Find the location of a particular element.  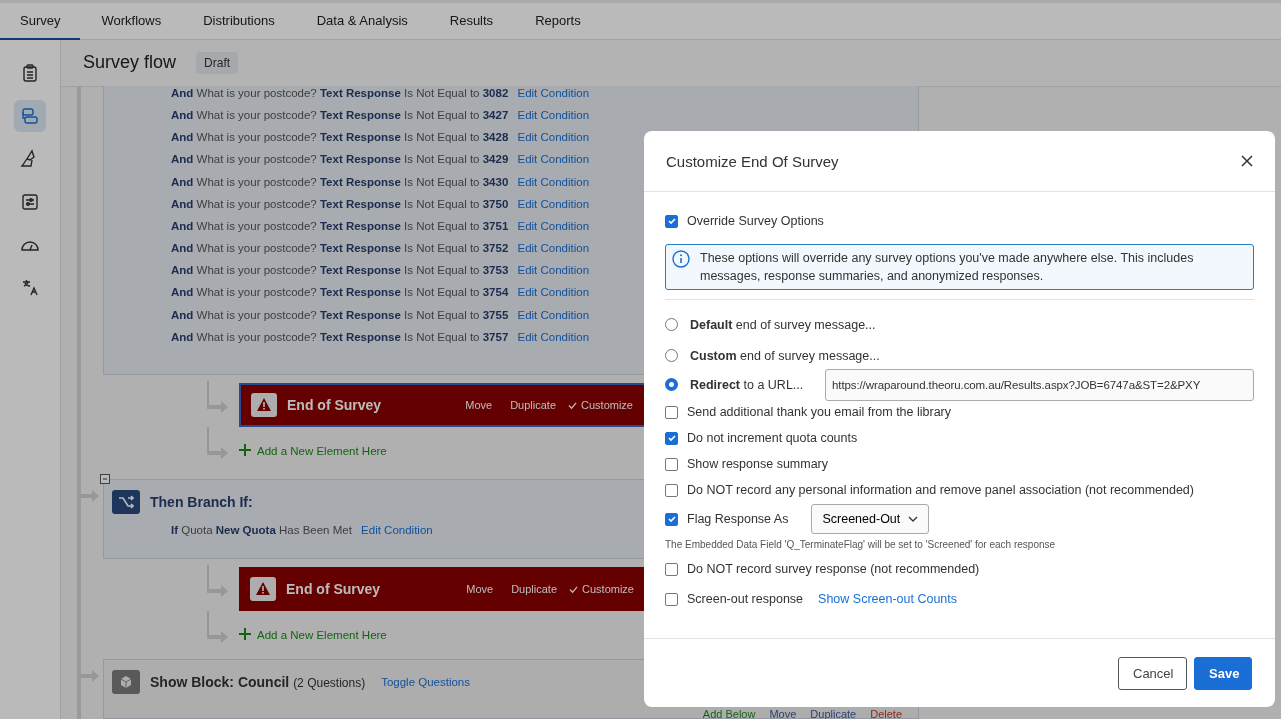

url-field: https://wraparound.theoru.com.au/Results.aspx?JOB=6747a&ST=2&PXY is located at coordinates (1039, 384).